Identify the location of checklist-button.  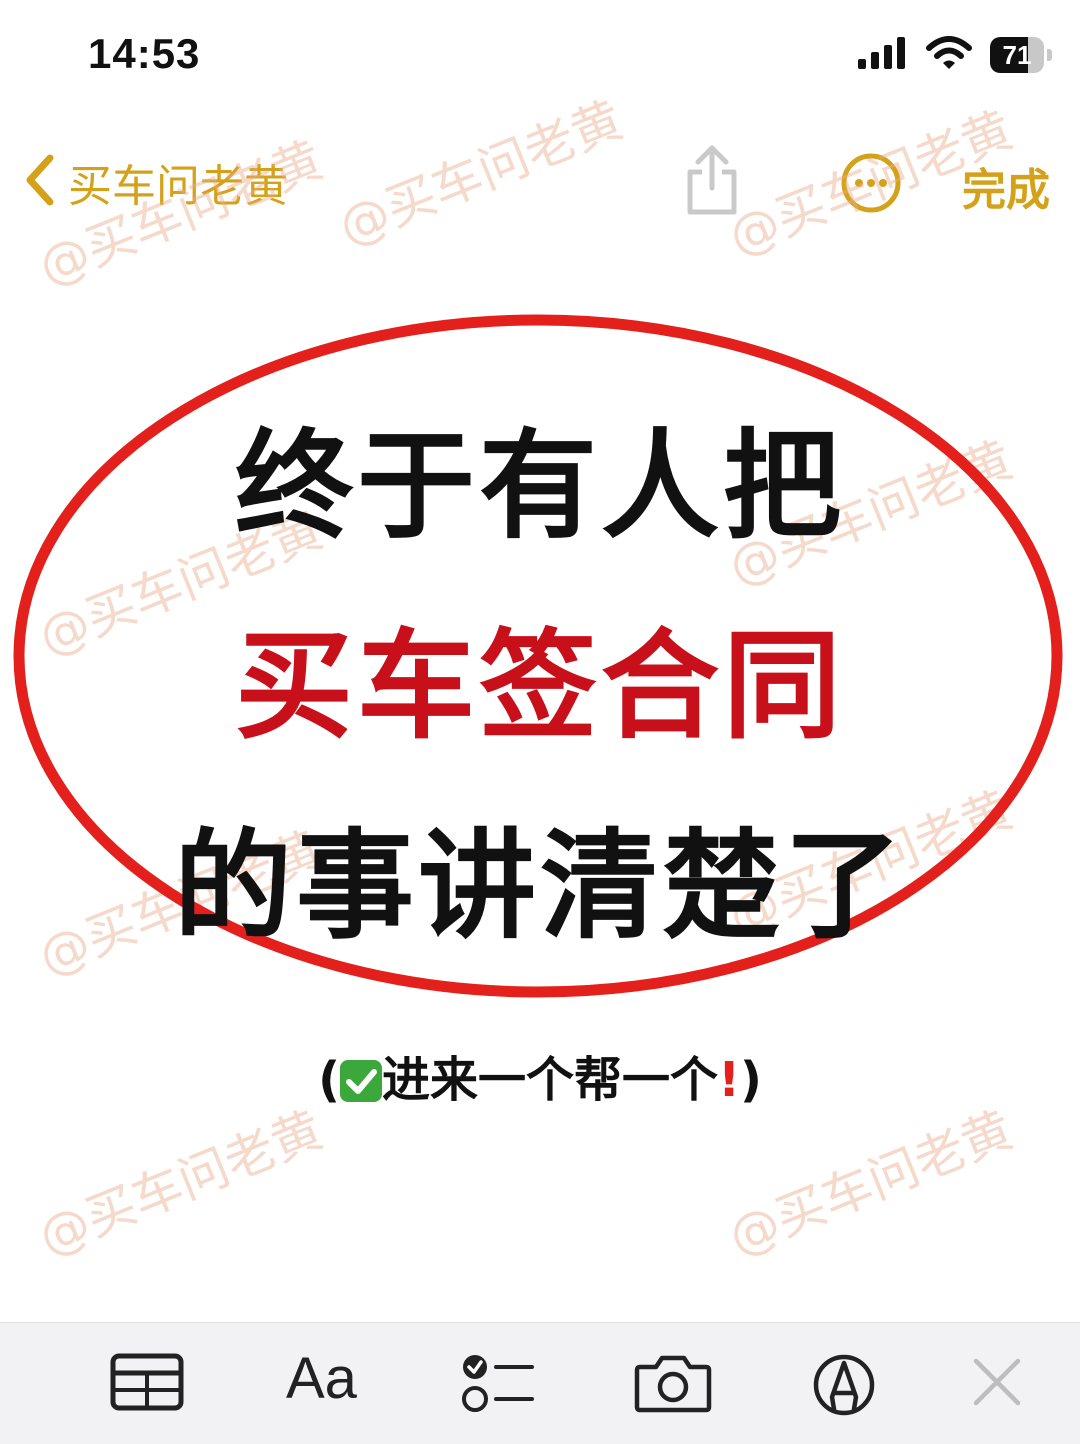
(497, 1386).